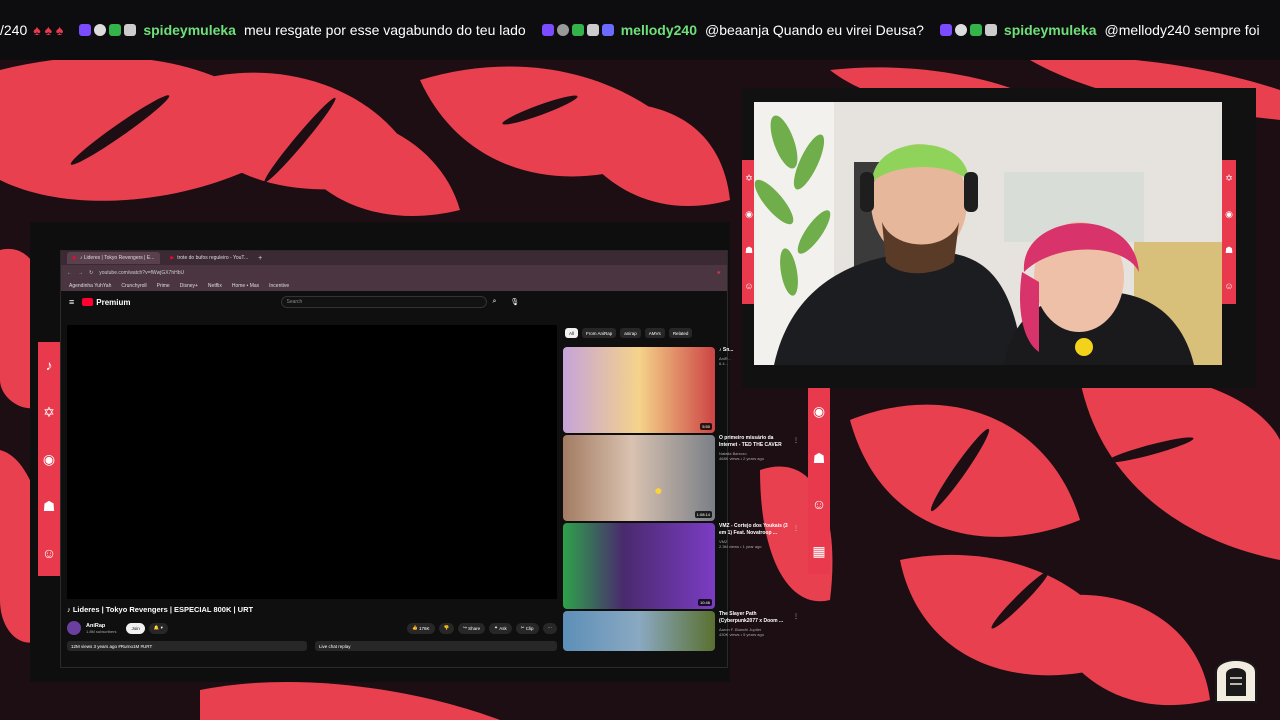  What do you see at coordinates (988, 233) in the screenshot?
I see `webcam-feed` at bounding box center [988, 233].